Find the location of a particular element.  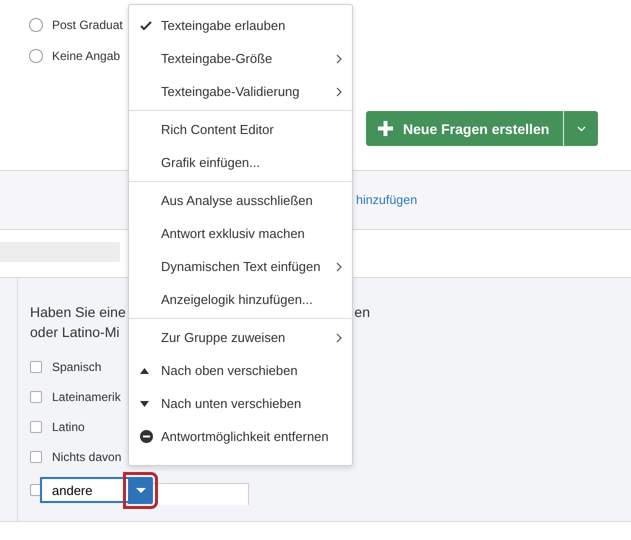

menu-item: Texteingabe erlauben is located at coordinates (240, 25).